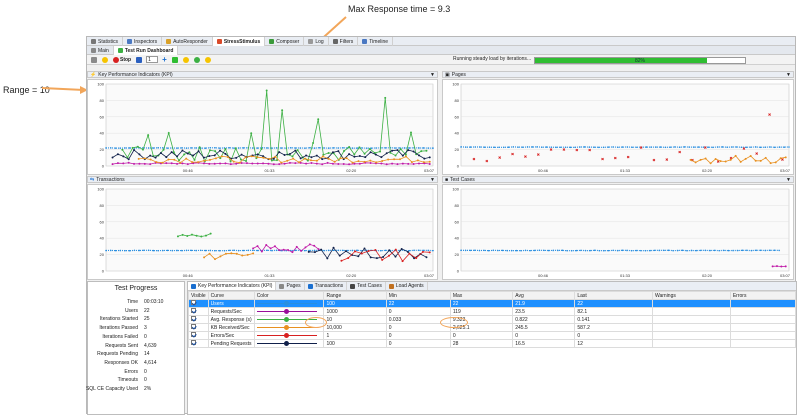 The width and height of the screenshot is (800, 417). What do you see at coordinates (492, 319) in the screenshot?
I see `table-row: Avg. Response (s) 10 0.033 9.323 0.822 0.141` at bounding box center [492, 319].